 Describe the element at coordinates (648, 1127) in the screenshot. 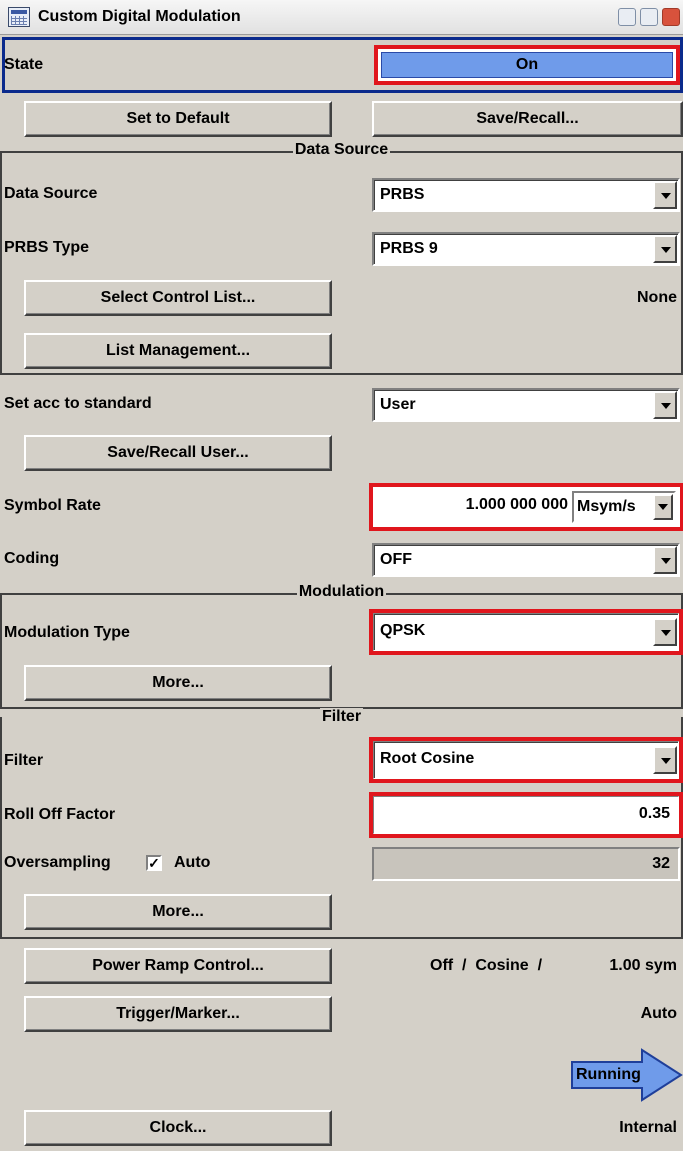

I see `clock-status: Internal` at that location.